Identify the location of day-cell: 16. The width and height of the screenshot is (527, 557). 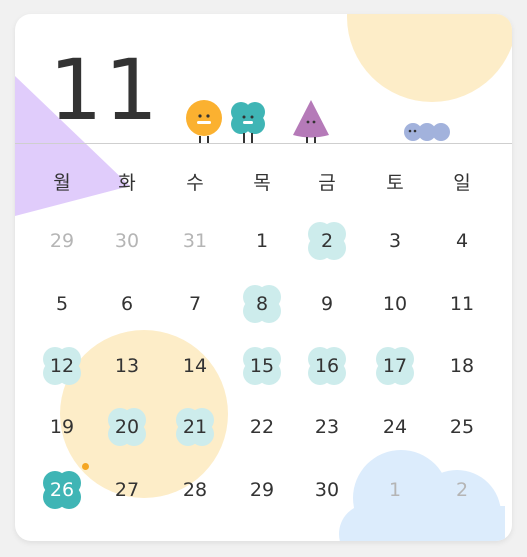
(327, 366).